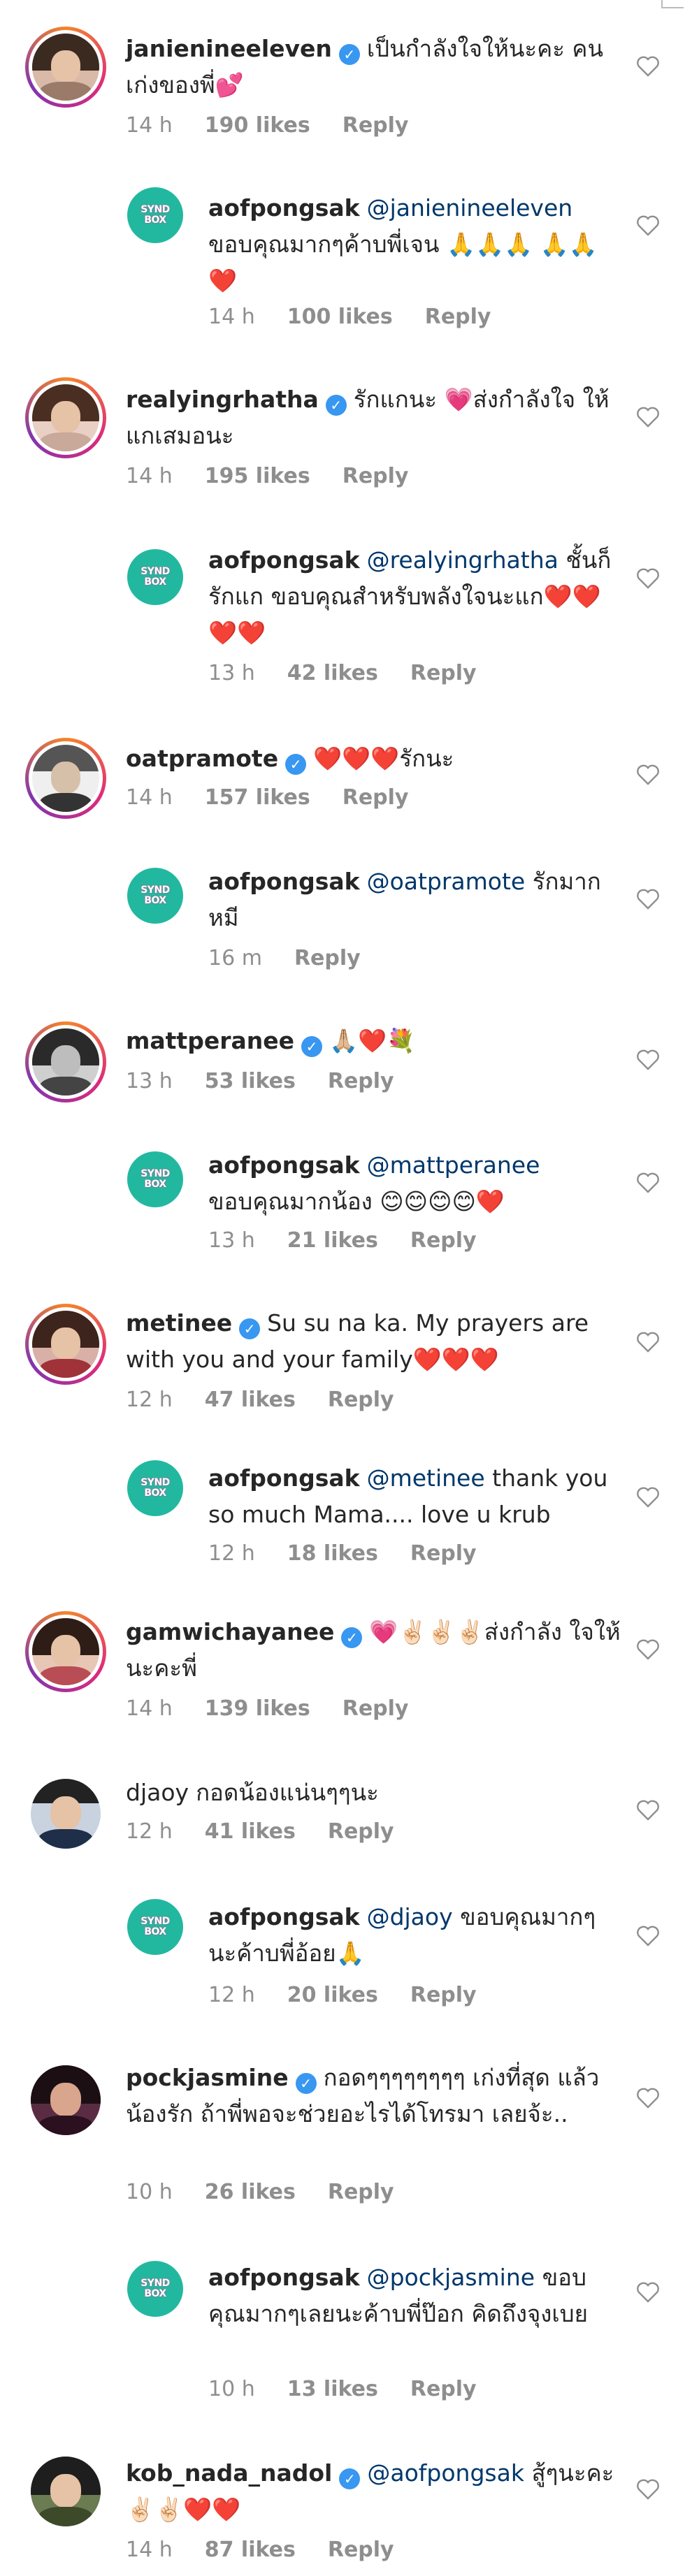 This screenshot has height=2576, width=699. I want to click on likes-count: 87 likes, so click(250, 2550).